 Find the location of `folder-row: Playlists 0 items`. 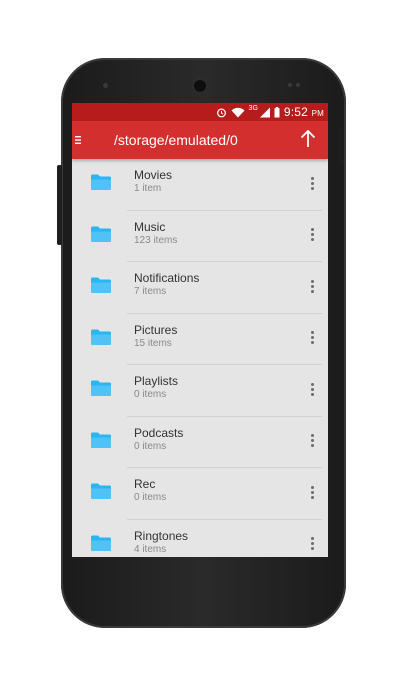

folder-row: Playlists 0 items is located at coordinates (200, 391).